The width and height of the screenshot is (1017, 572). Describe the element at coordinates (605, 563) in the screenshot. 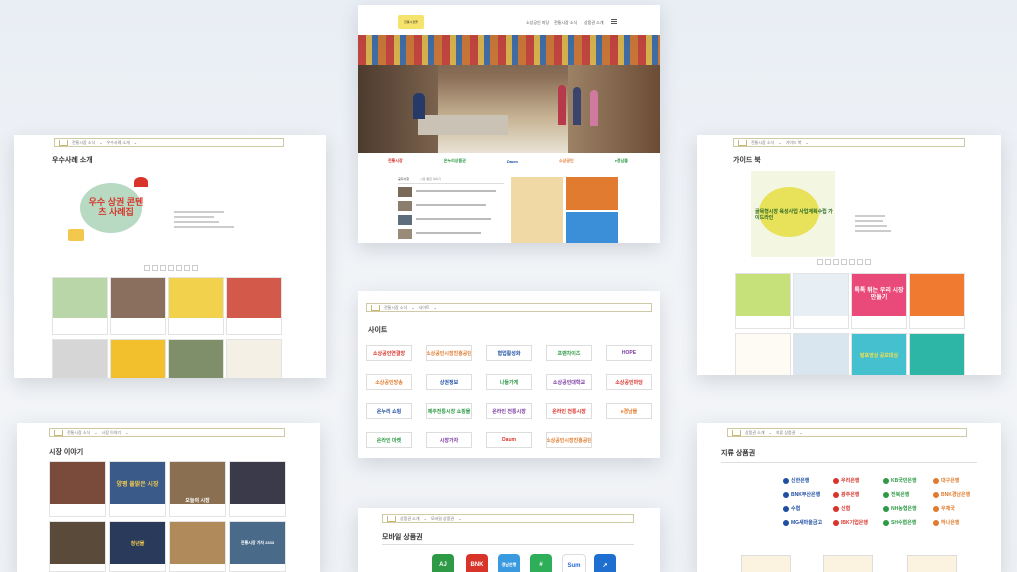

I see `app-icon-6: ↗` at that location.